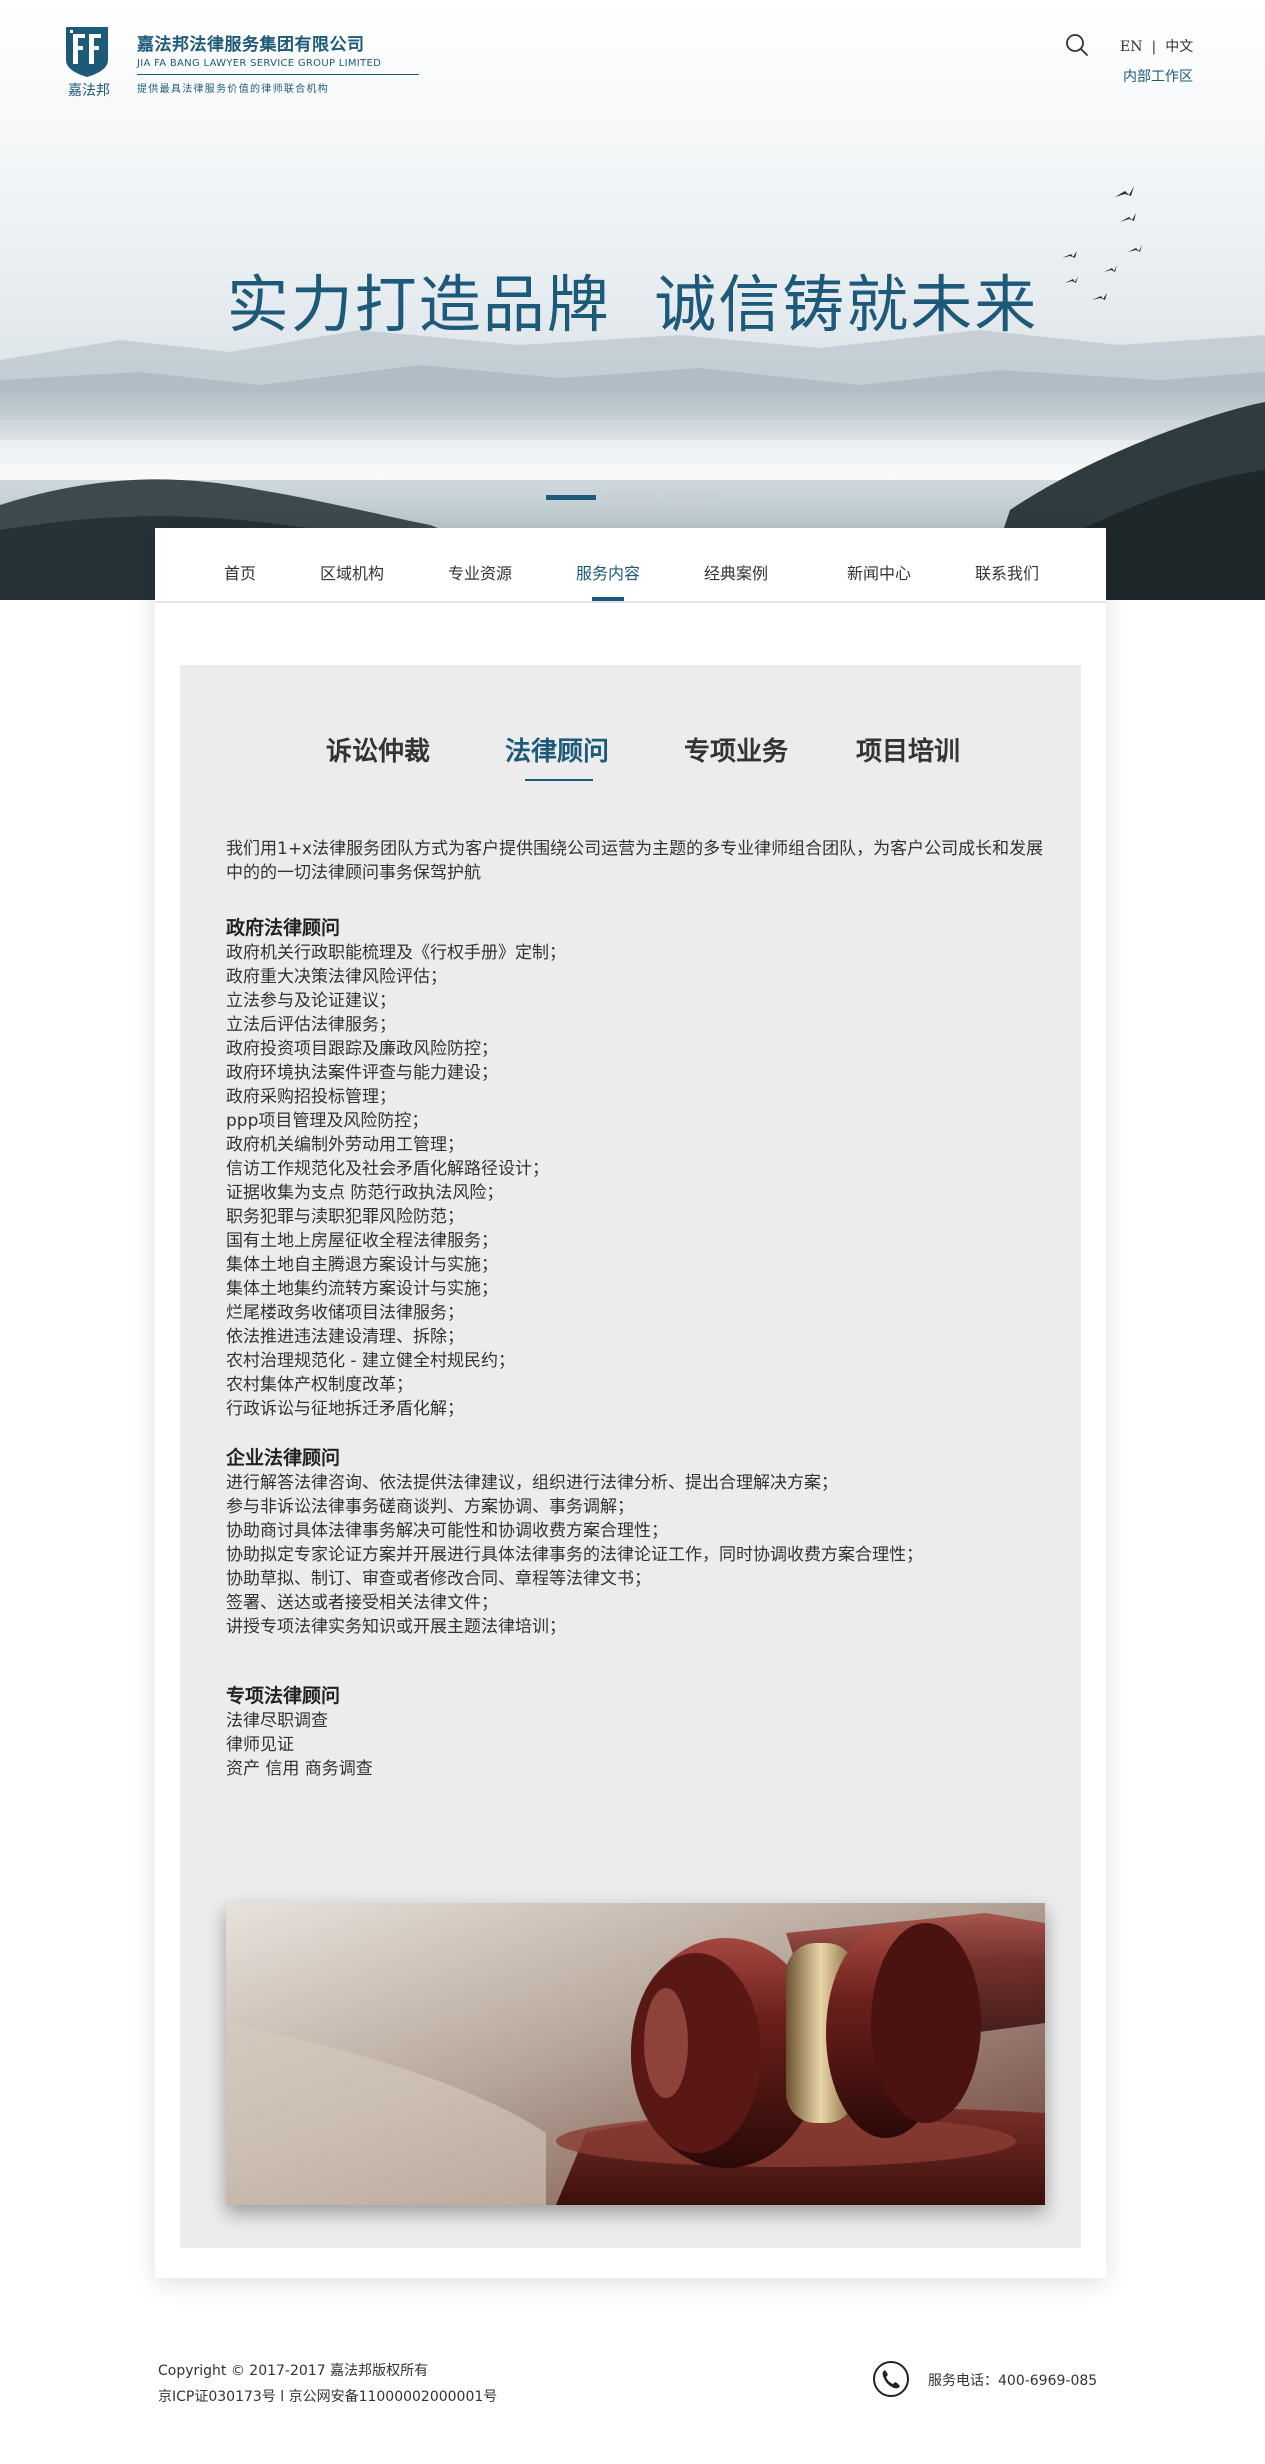 The height and width of the screenshot is (2464, 1265). Describe the element at coordinates (328, 2397) in the screenshot. I see `icp-text: 京ICP证030173号 l 京公网安备11000002000001号` at that location.